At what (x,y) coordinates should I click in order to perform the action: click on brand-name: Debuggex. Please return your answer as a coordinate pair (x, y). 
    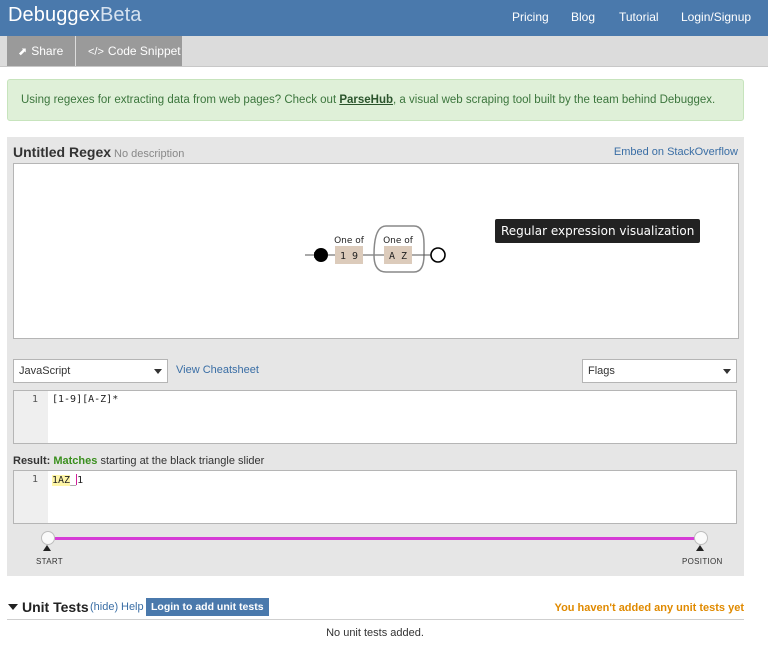
    Looking at the image, I should click on (54, 15).